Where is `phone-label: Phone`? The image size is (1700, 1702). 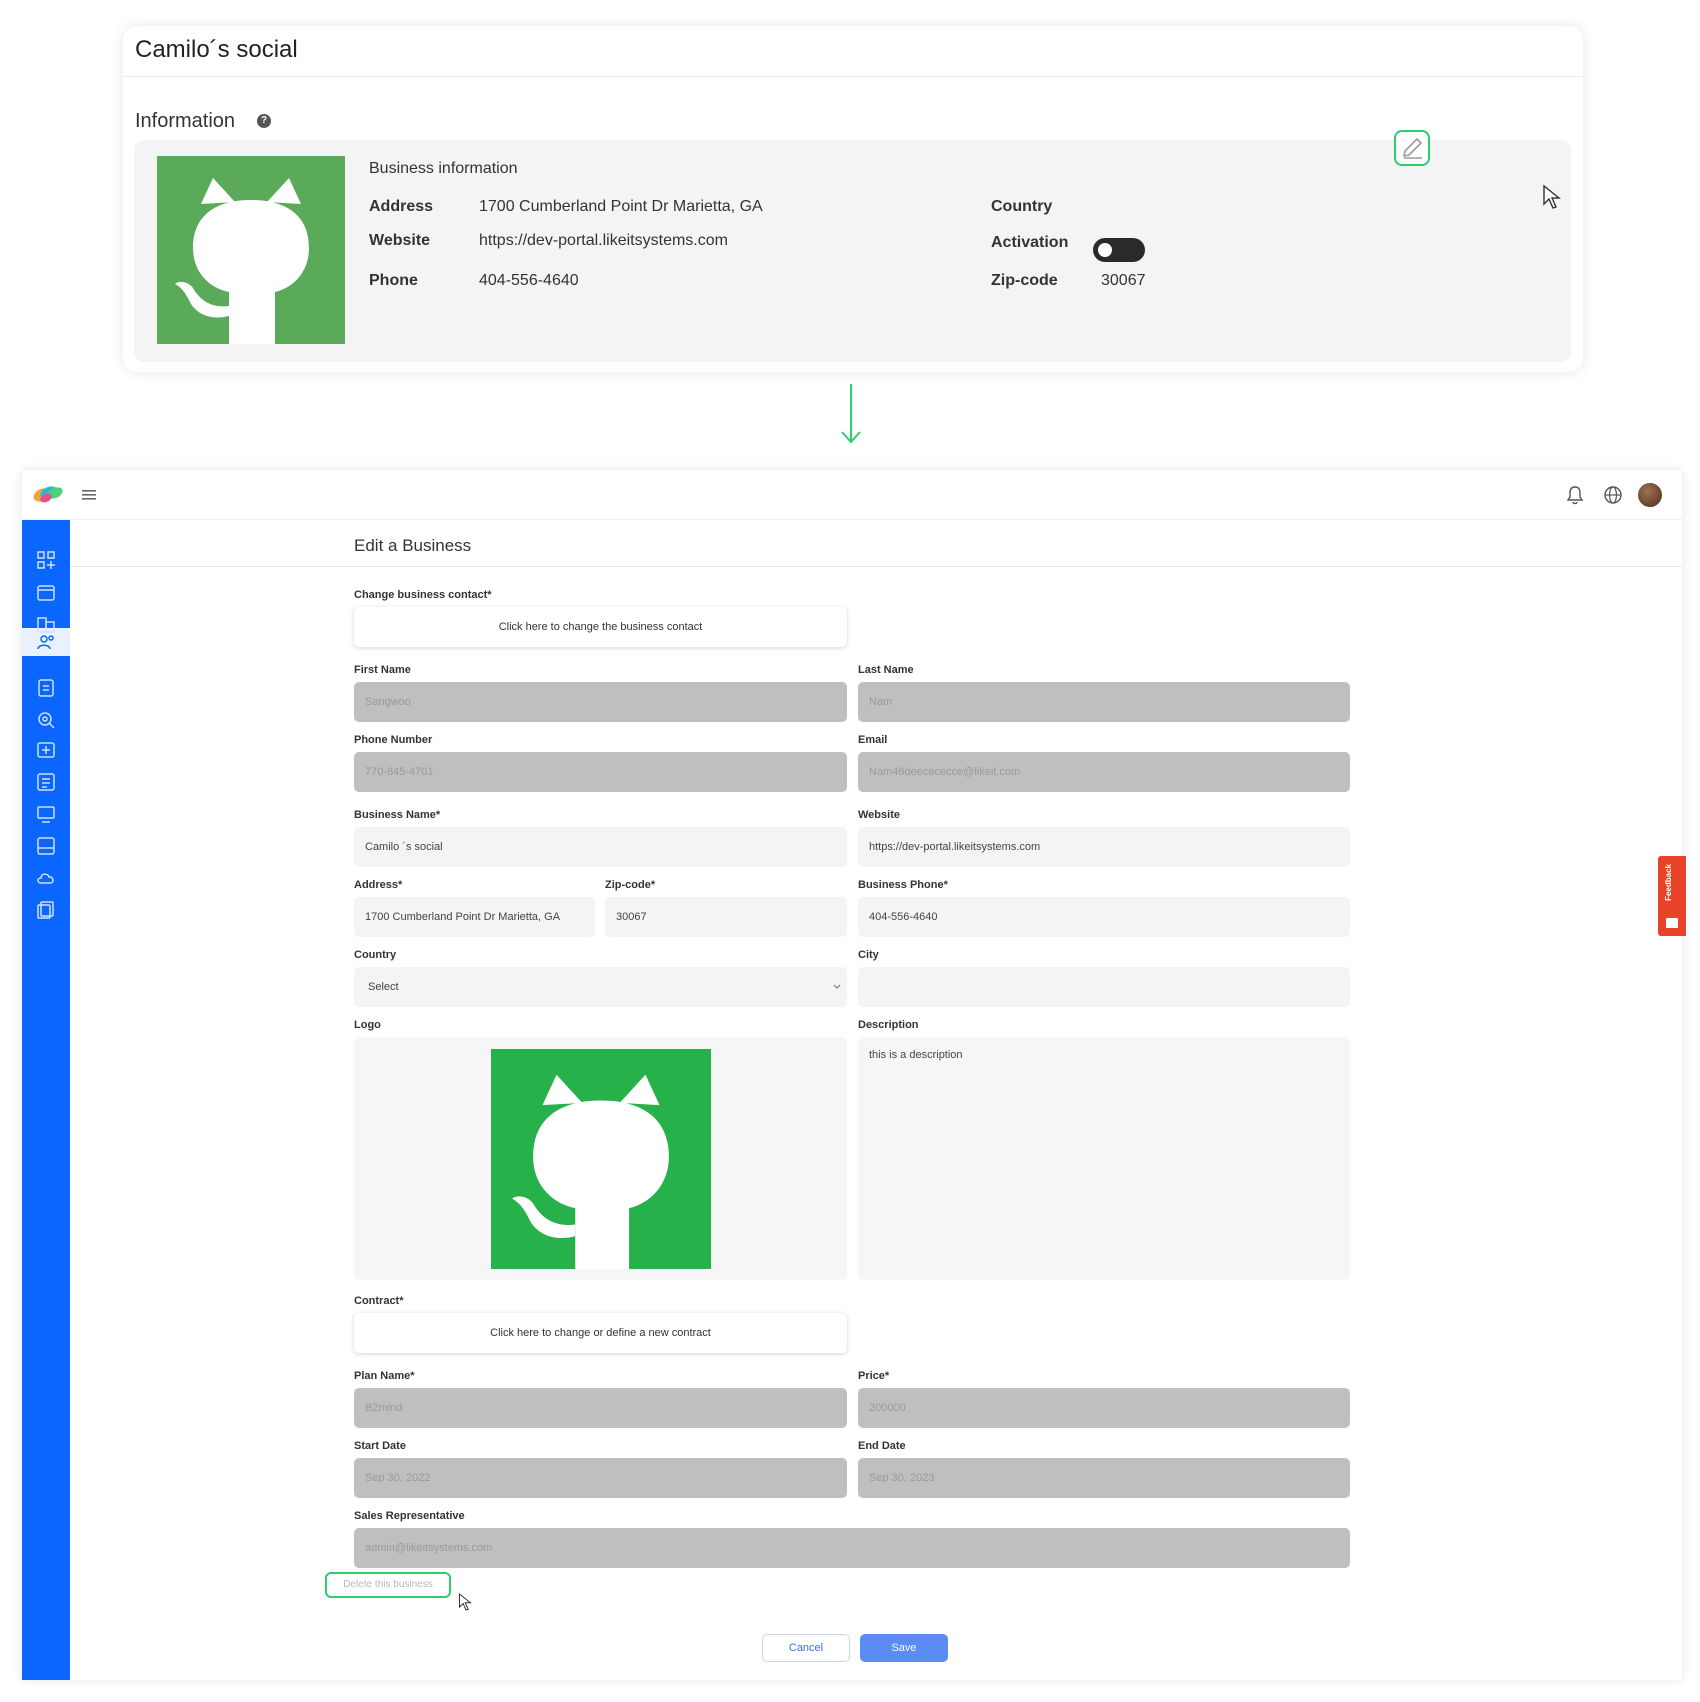
phone-label: Phone is located at coordinates (393, 280).